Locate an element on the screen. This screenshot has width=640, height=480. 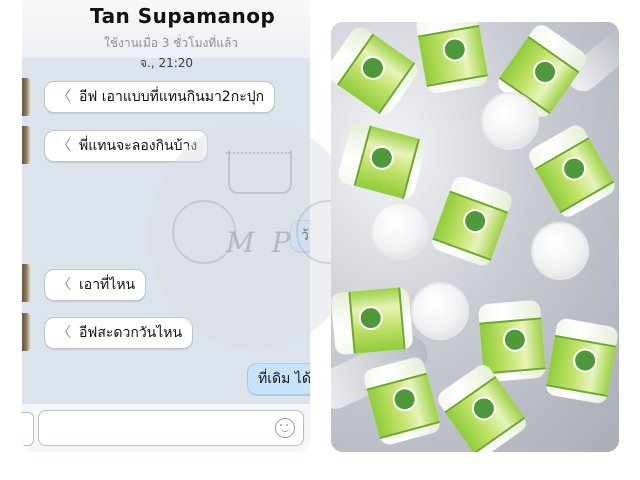
incoming-message: 〈 อีฟสะดวกวันไหน is located at coordinates (119, 333).